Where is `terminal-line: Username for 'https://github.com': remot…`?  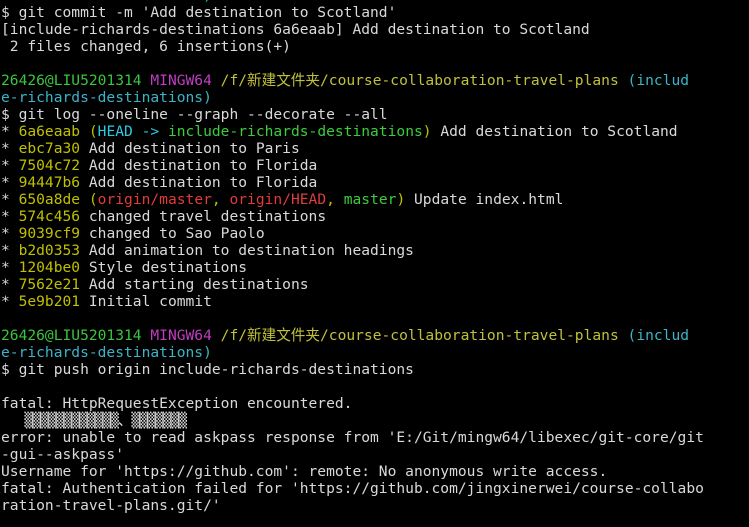 terminal-line: Username for 'https://github.com': remot… is located at coordinates (352, 471).